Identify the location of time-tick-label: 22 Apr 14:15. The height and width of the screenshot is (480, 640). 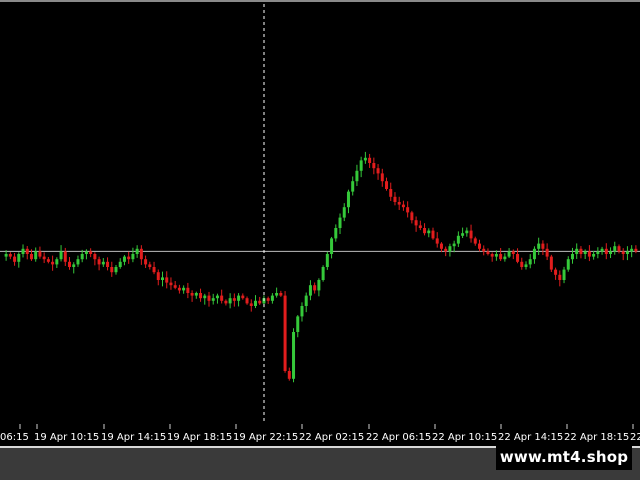
(530, 437).